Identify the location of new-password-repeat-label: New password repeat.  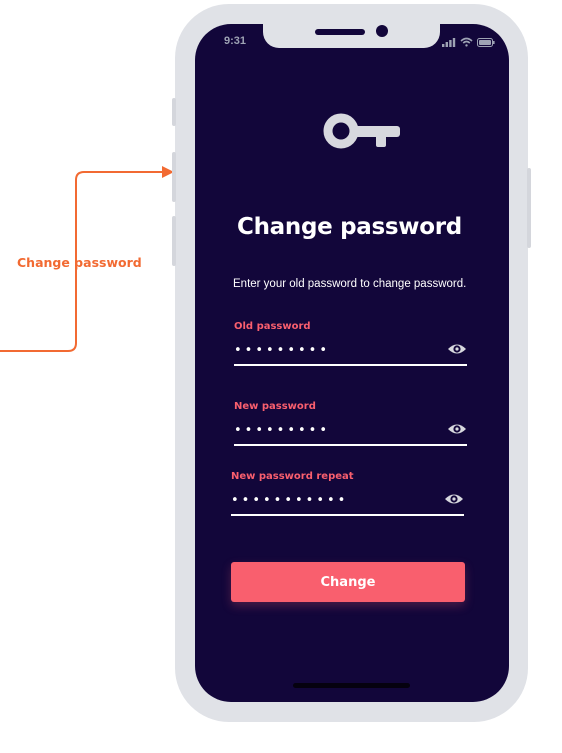
(292, 476).